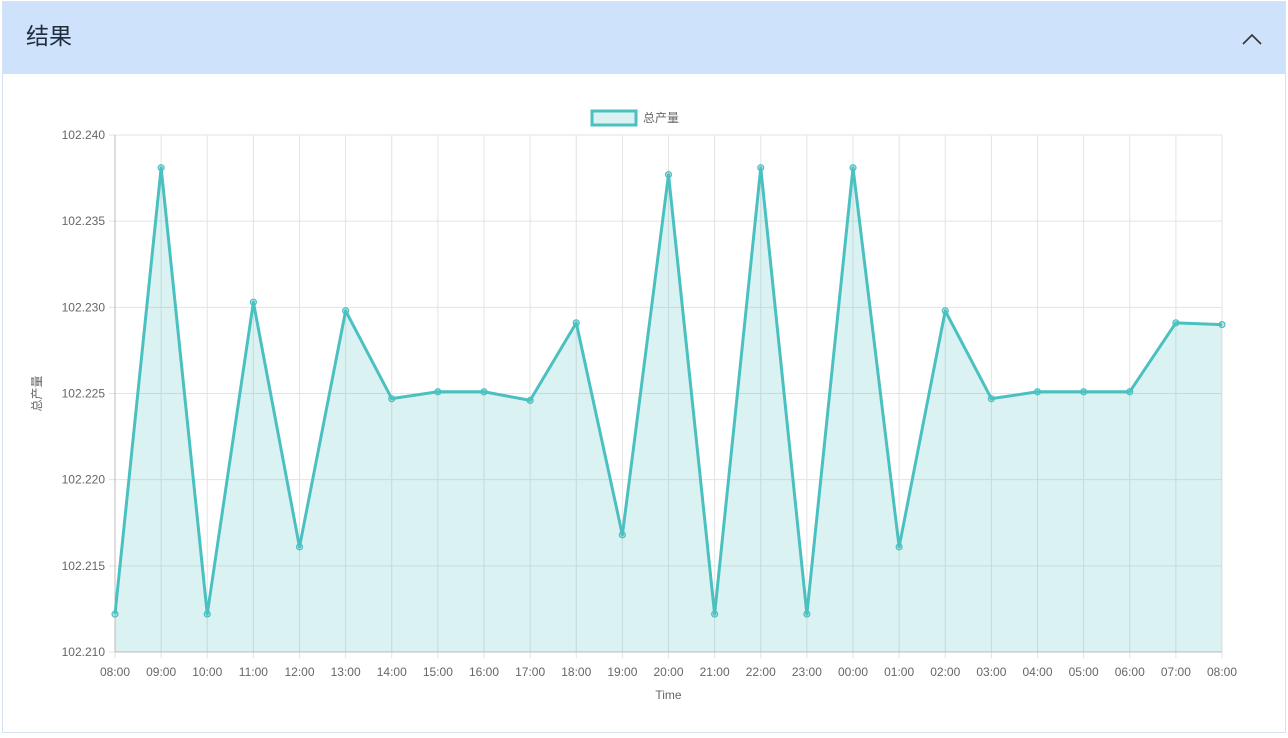  What do you see at coordinates (84, 480) in the screenshot?
I see `y-tick-label: 102.220` at bounding box center [84, 480].